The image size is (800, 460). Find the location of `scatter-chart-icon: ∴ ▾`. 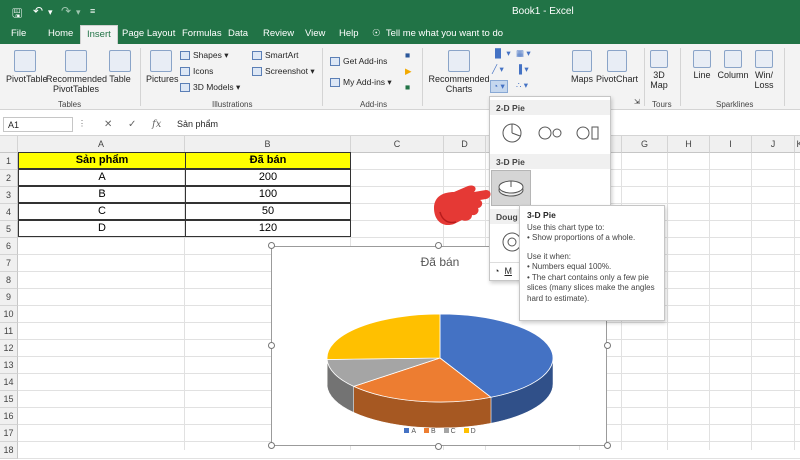

scatter-chart-icon: ∴ ▾ is located at coordinates (522, 85).